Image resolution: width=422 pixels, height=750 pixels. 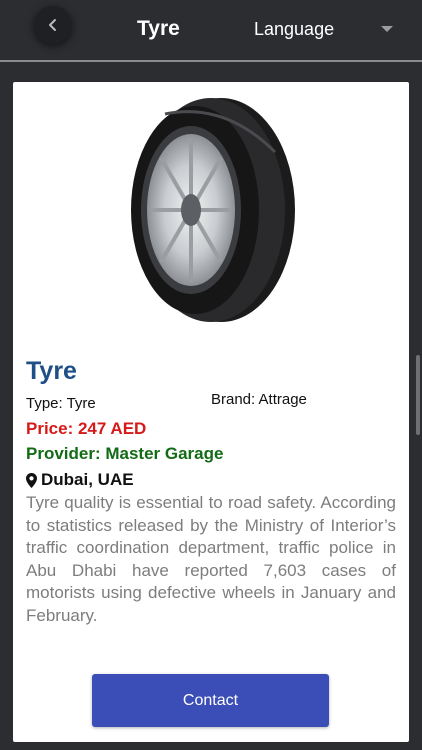 I want to click on product-brand: Brand: Attrage, so click(x=259, y=399).